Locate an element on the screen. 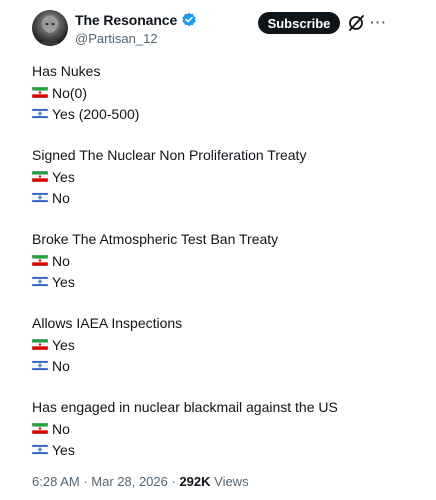  answer-row-israel: Yes (200-500) is located at coordinates (227, 113).